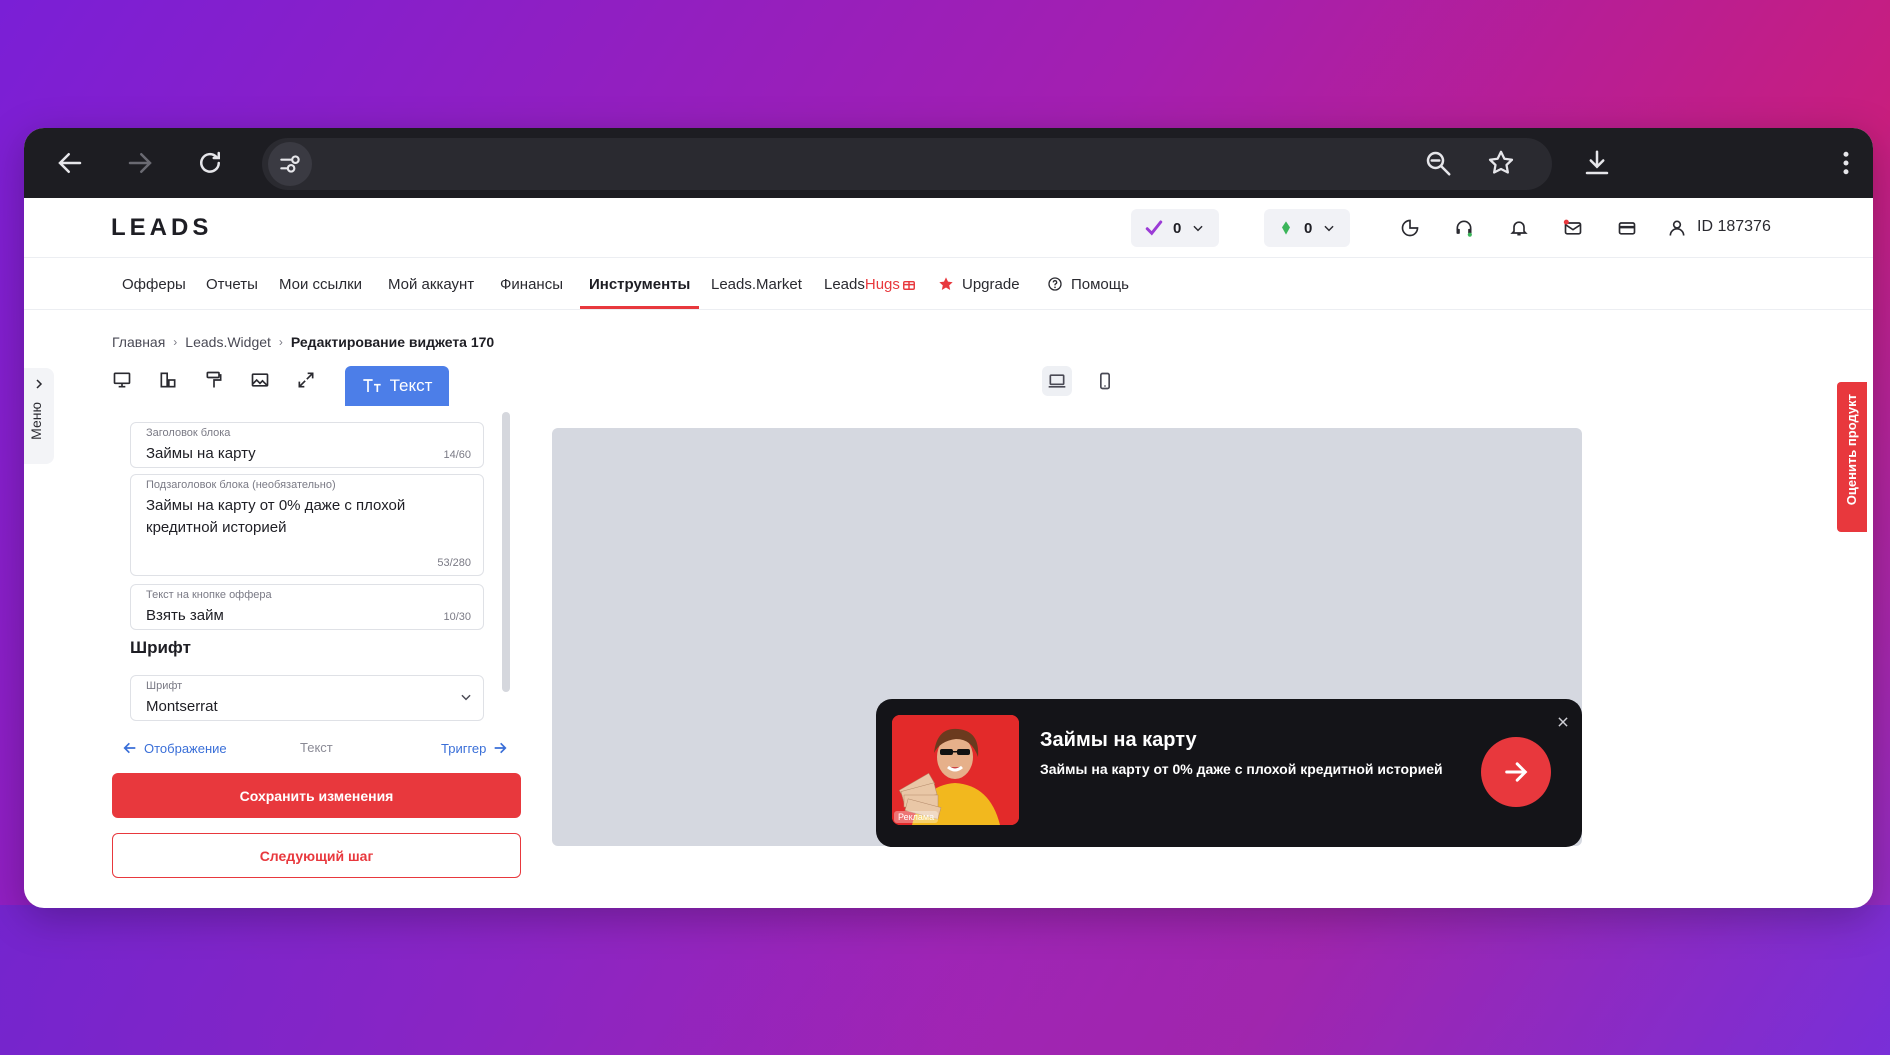 The width and height of the screenshot is (1890, 1055). Describe the element at coordinates (185, 615) in the screenshot. I see `button-text-field-value: Взять займ` at that location.